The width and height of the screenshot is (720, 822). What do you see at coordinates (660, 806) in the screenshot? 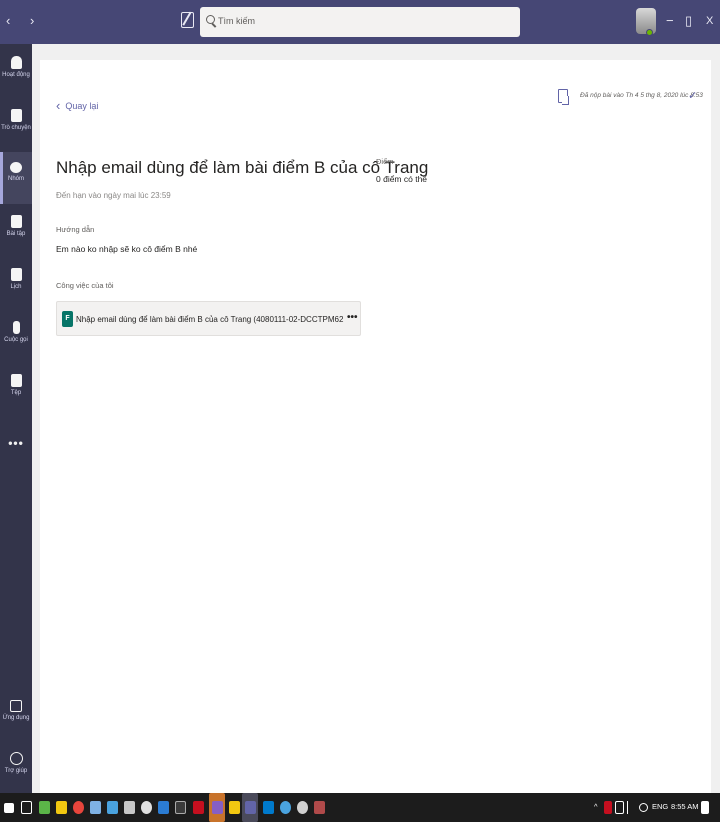
I see `language-indicator: ENG` at bounding box center [660, 806].